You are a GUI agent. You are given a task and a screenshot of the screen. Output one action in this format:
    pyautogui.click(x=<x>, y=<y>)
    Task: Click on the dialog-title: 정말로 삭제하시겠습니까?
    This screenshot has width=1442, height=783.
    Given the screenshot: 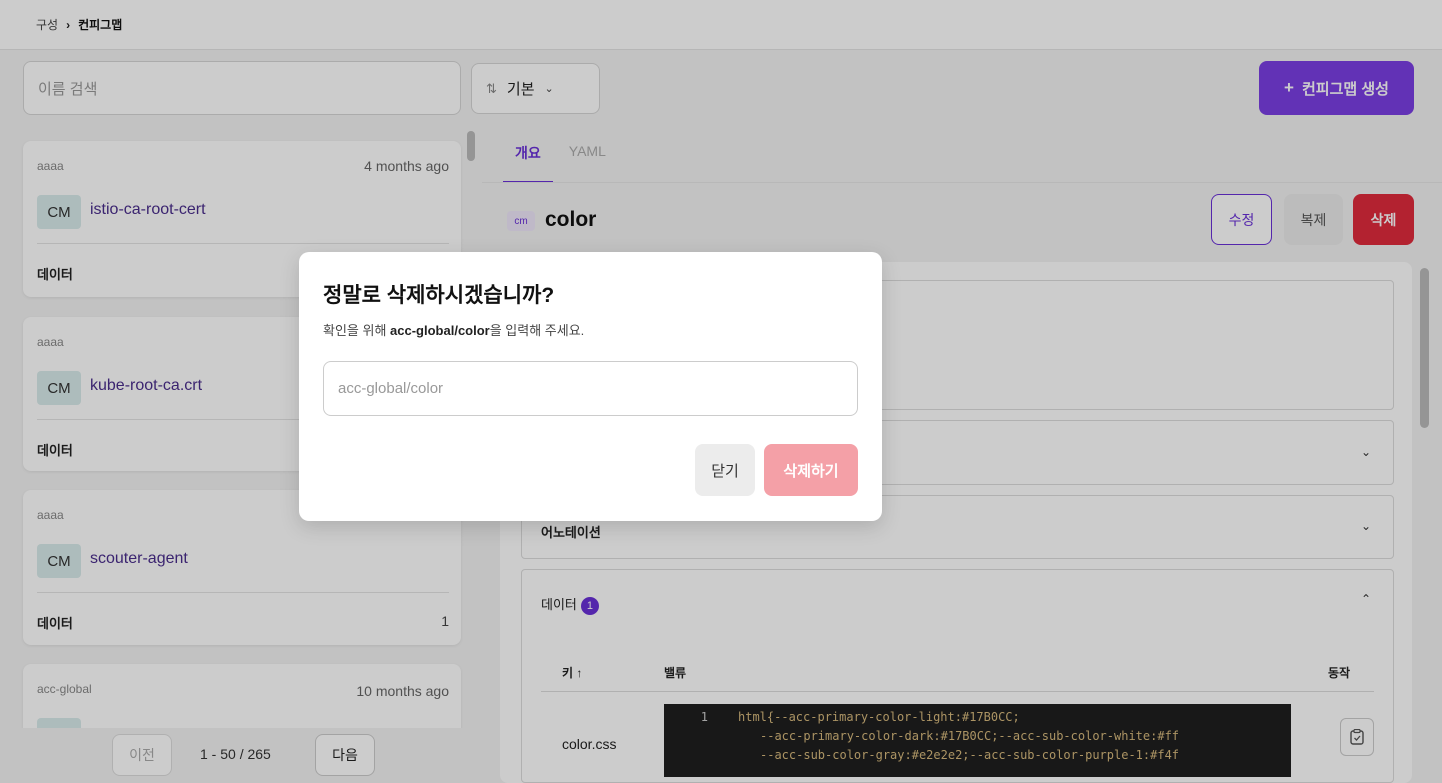 What is the action you would take?
    pyautogui.click(x=439, y=295)
    